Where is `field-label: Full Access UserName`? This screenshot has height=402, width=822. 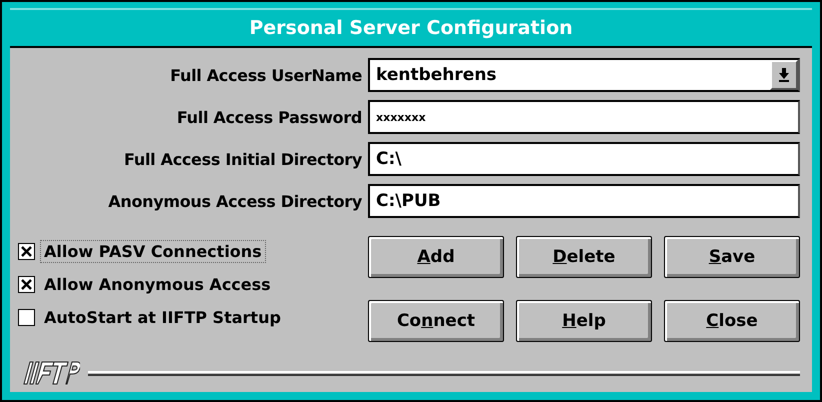 field-label: Full Access UserName is located at coordinates (265, 75).